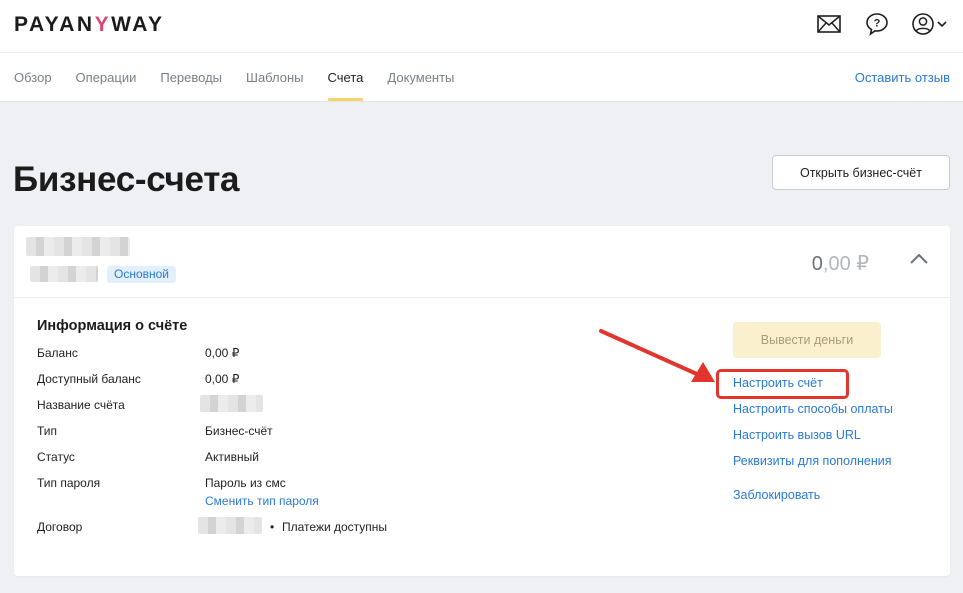 The width and height of the screenshot is (963, 593). Describe the element at coordinates (232, 457) in the screenshot. I see `value-status: Активный` at that location.